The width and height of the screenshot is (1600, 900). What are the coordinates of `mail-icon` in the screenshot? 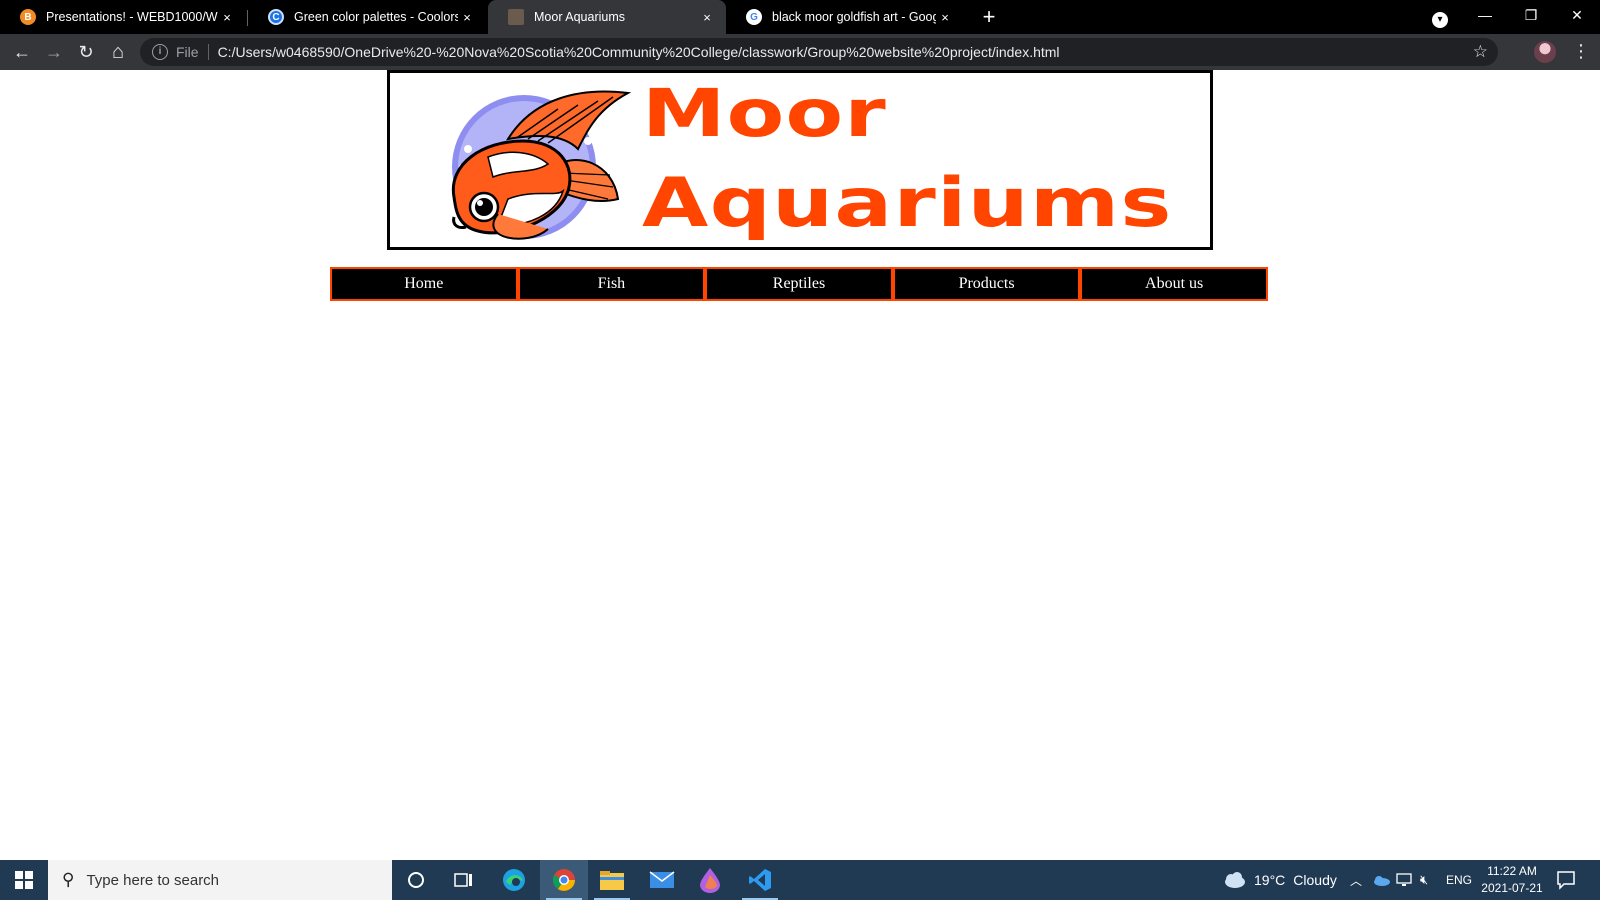 It's located at (662, 880).